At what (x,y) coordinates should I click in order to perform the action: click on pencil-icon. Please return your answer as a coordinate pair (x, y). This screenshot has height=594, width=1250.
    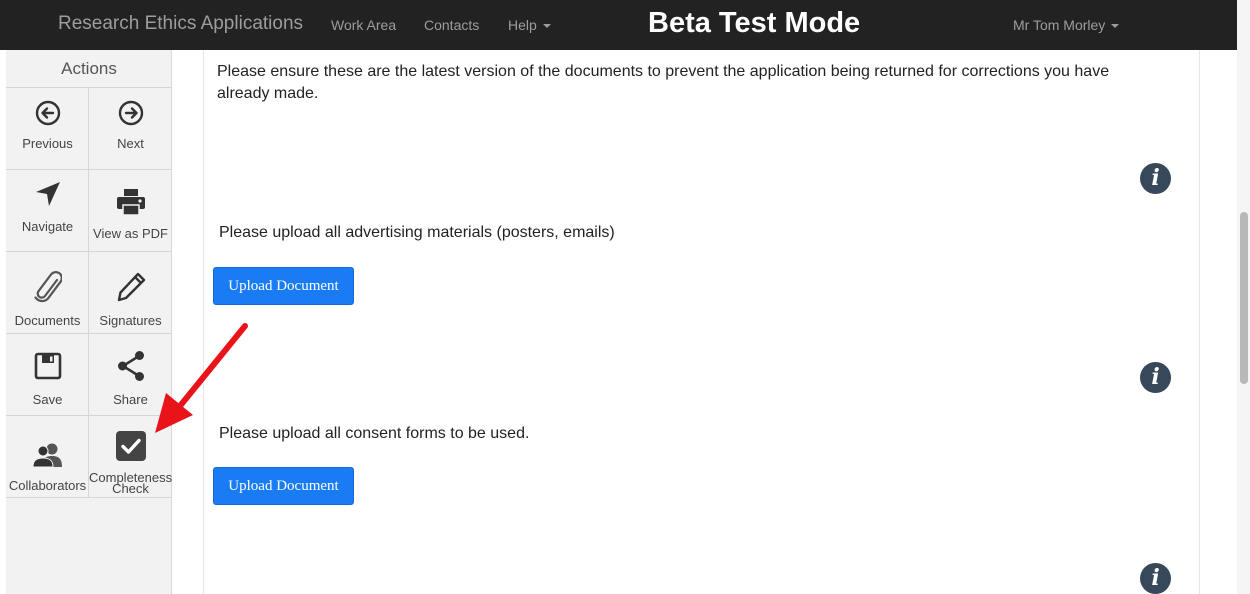
    Looking at the image, I should click on (130, 287).